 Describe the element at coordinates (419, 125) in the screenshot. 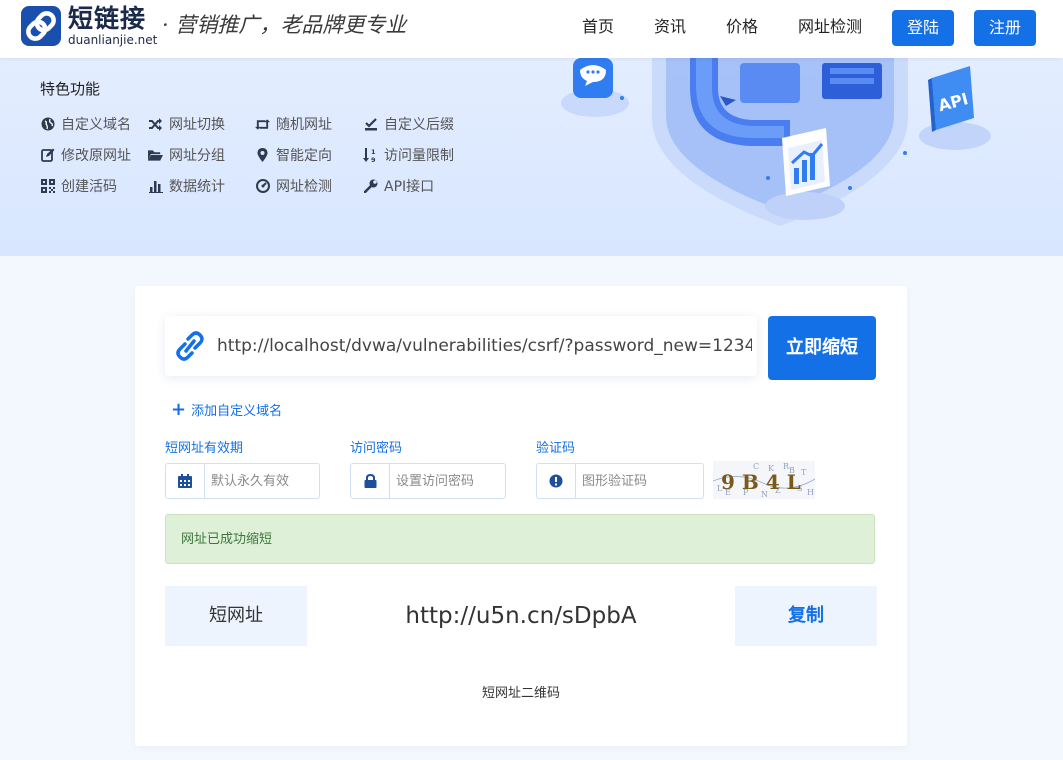

I see `feature-label: 自定义后缀` at that location.